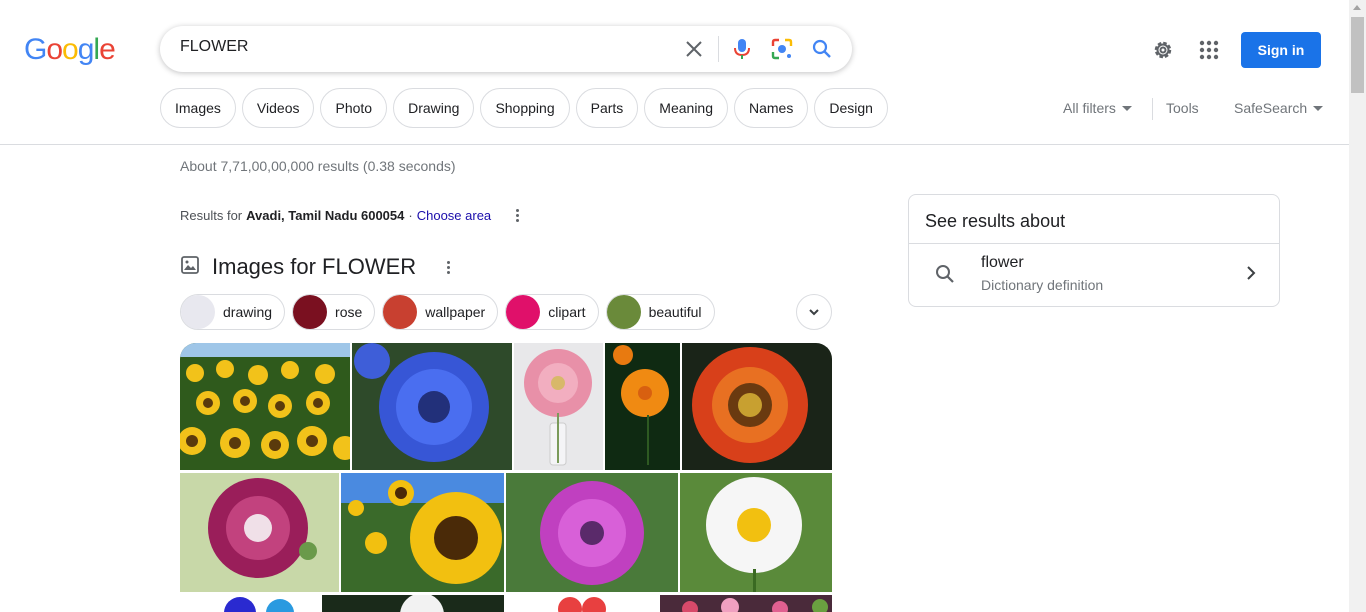  Describe the element at coordinates (1281, 50) in the screenshot. I see `sign-in-button: Sign in` at that location.